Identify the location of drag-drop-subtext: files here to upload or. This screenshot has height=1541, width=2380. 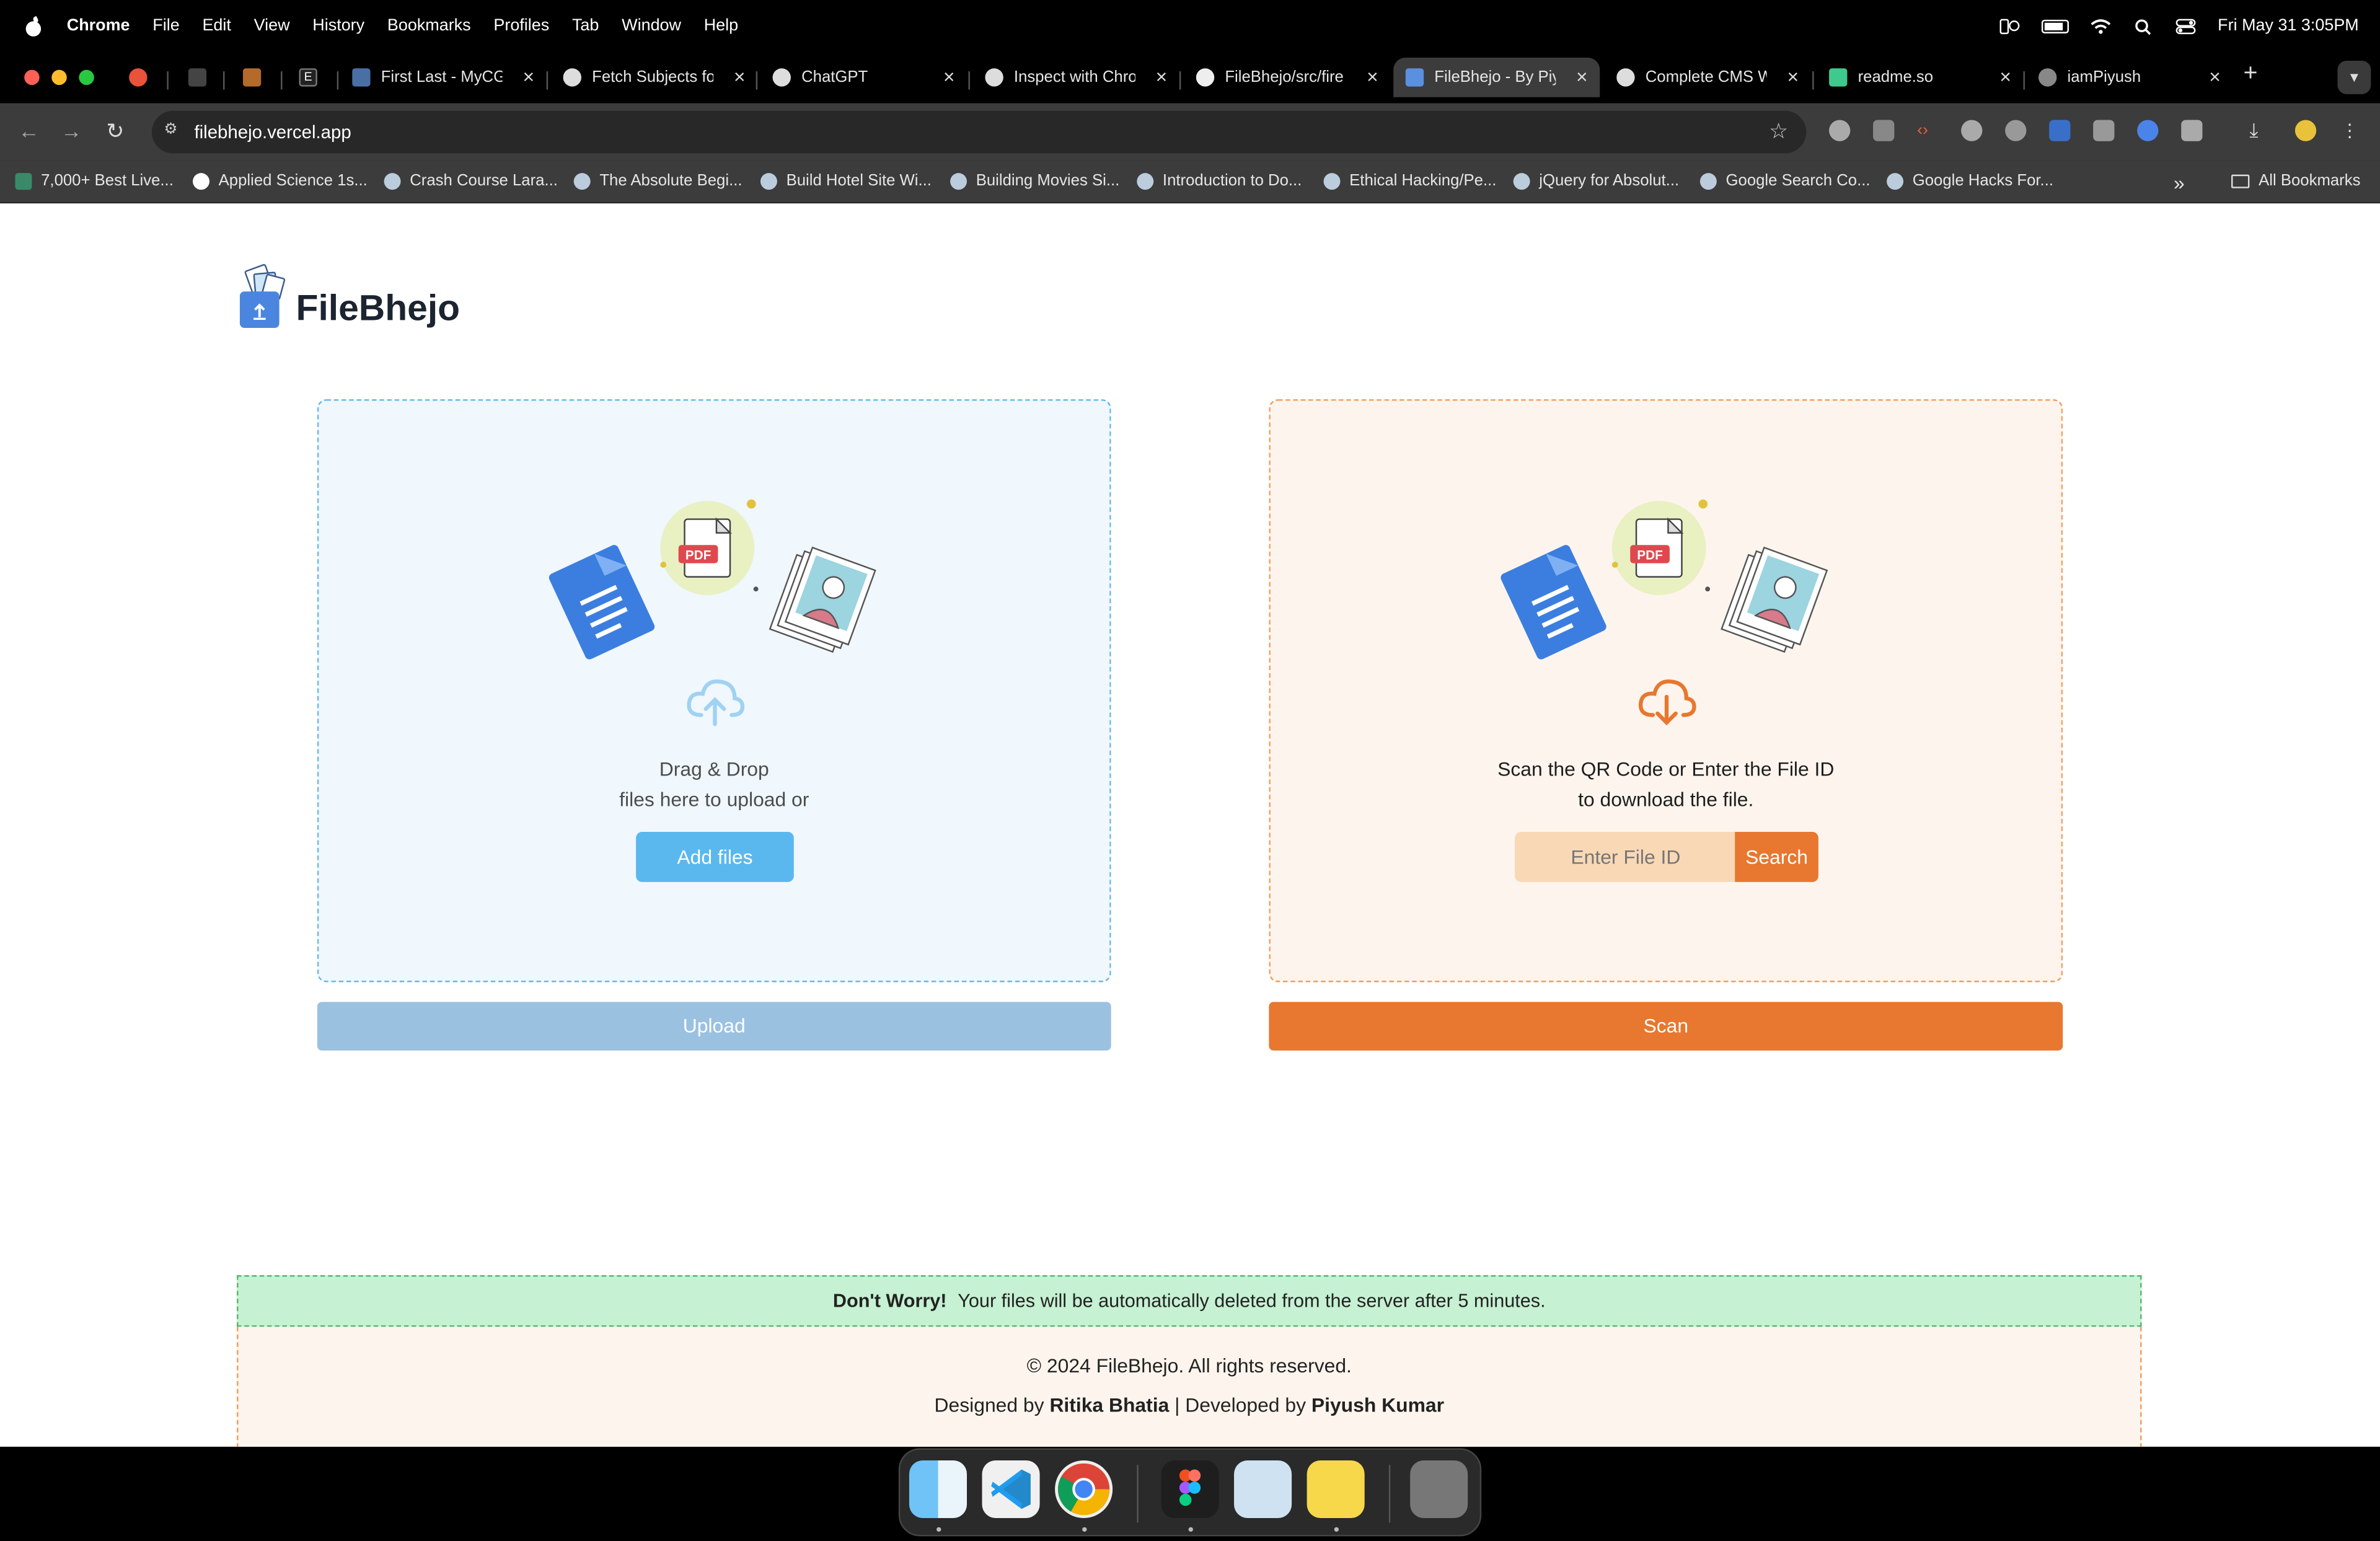
(714, 799).